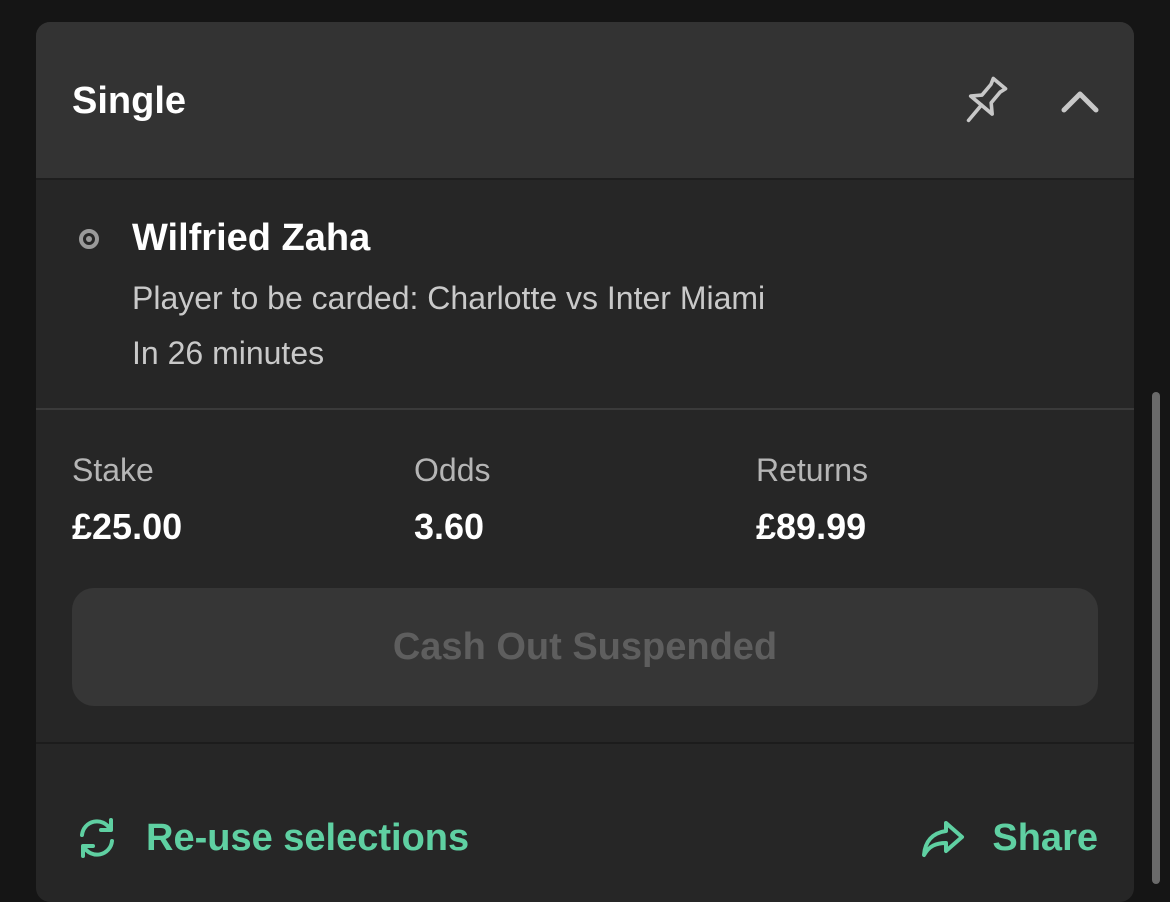  Describe the element at coordinates (251, 238) in the screenshot. I see `selection-name: Wilfried Zaha` at that location.